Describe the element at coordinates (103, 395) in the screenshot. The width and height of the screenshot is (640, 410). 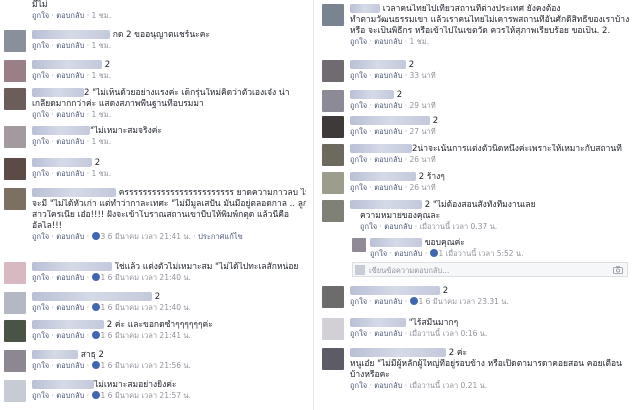
I see `like-count: 1` at that location.